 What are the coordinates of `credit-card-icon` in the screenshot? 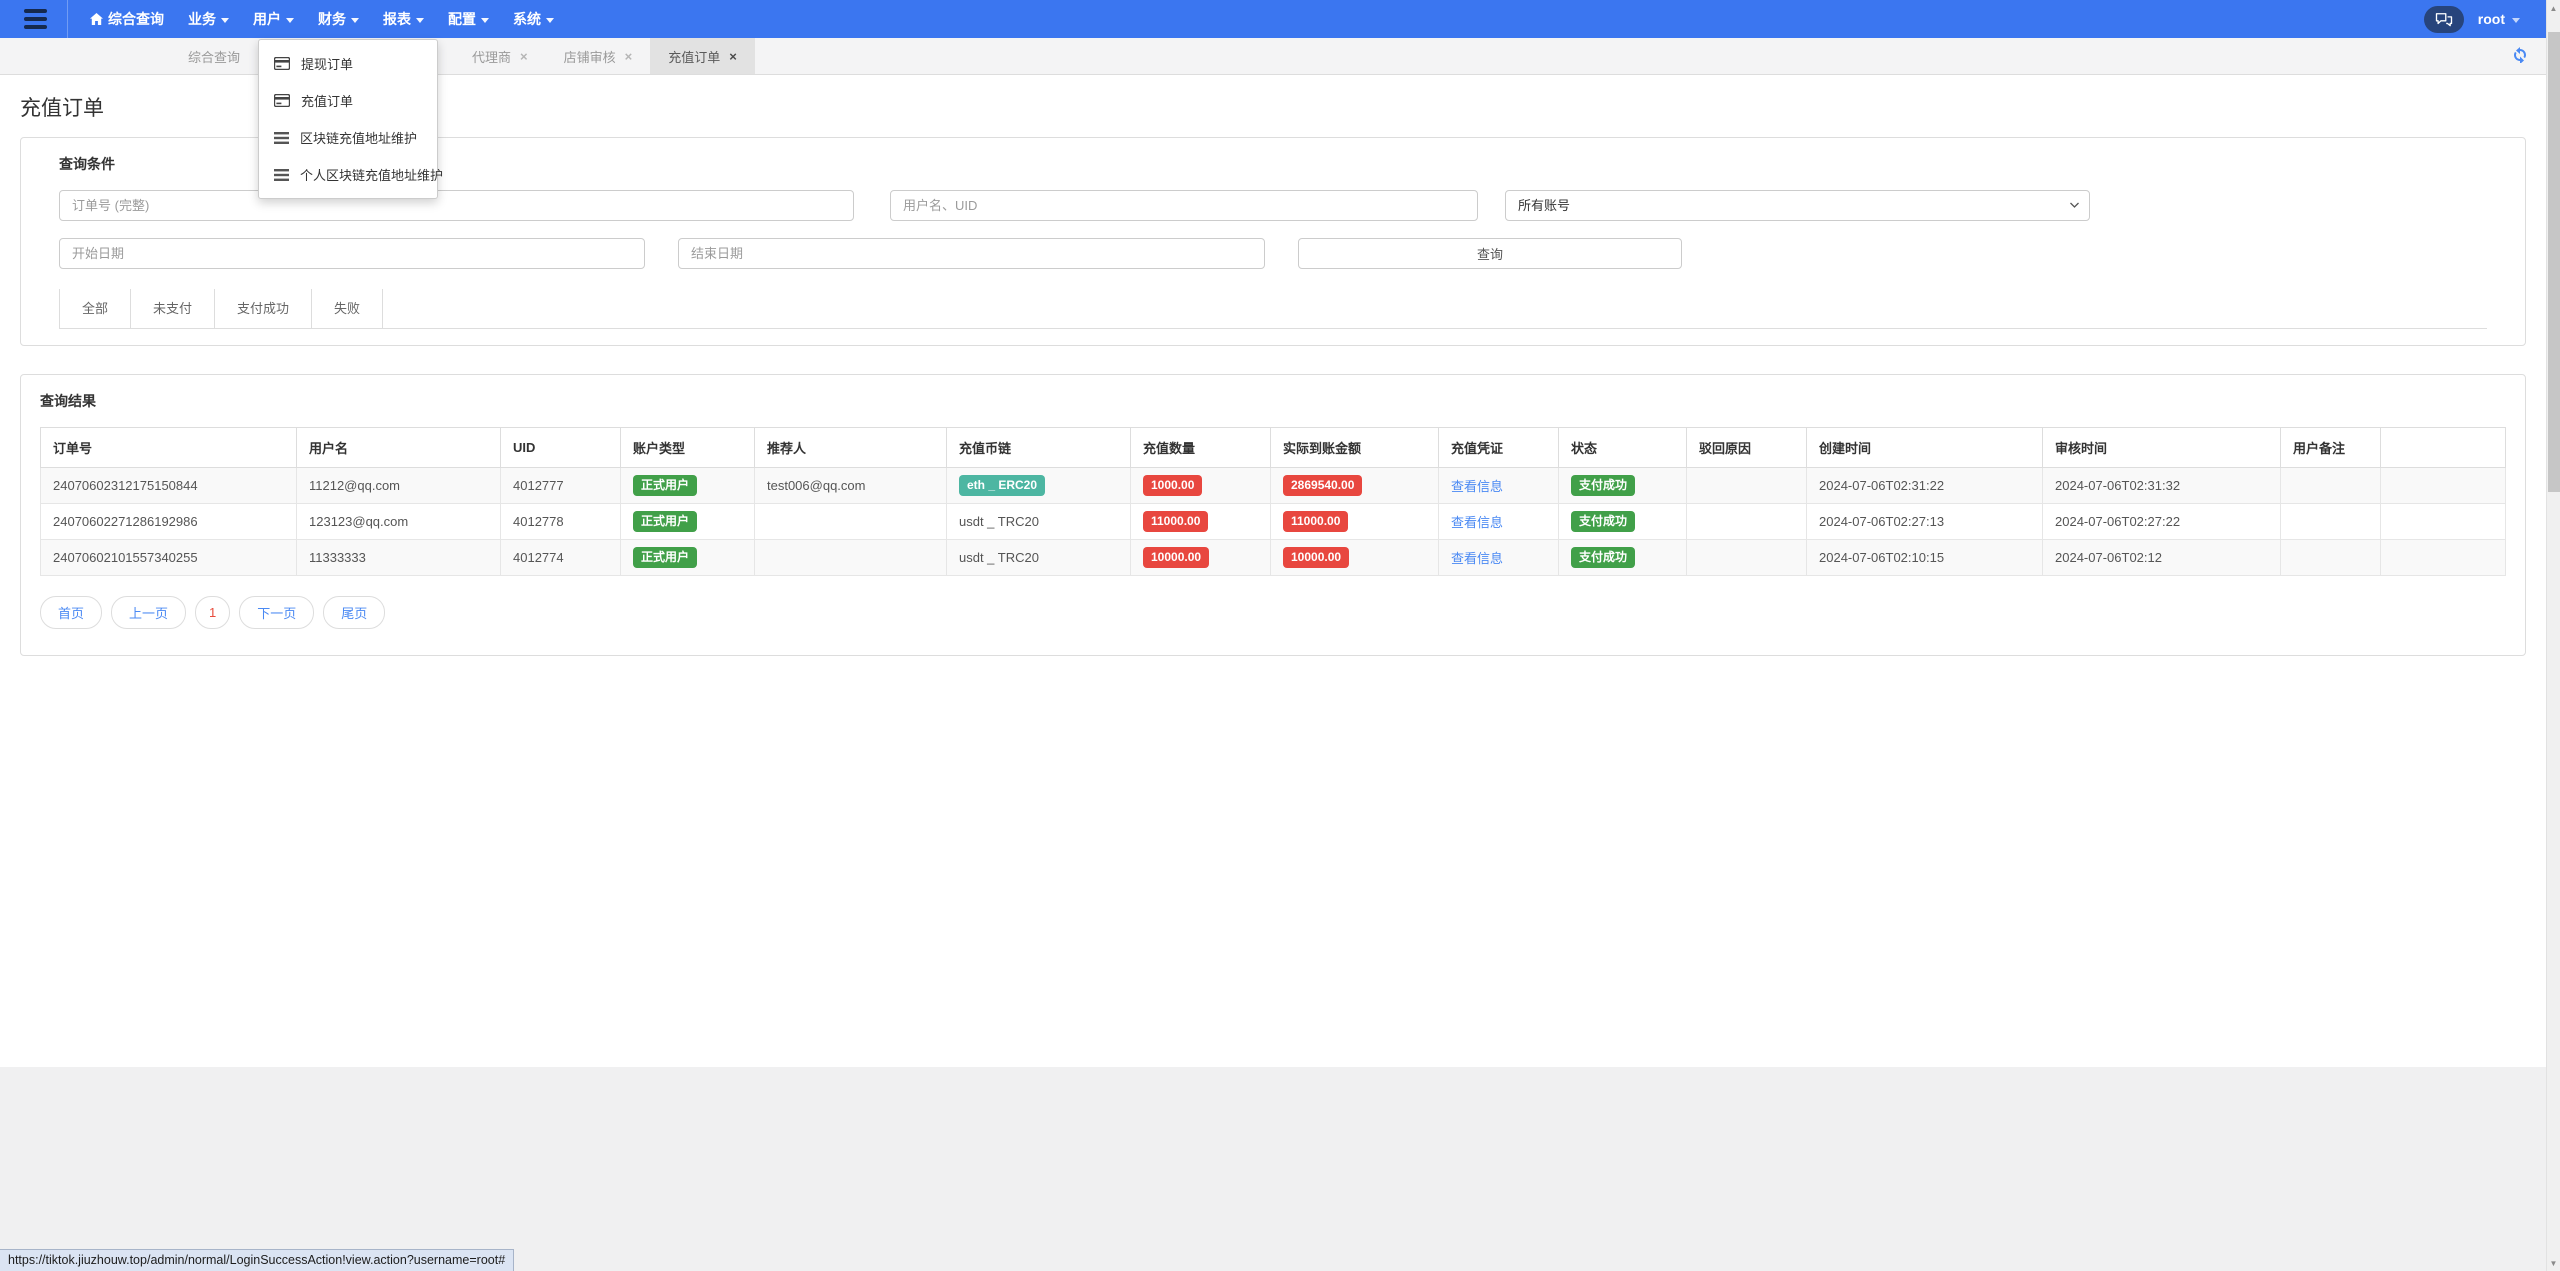 It's located at (282, 100).